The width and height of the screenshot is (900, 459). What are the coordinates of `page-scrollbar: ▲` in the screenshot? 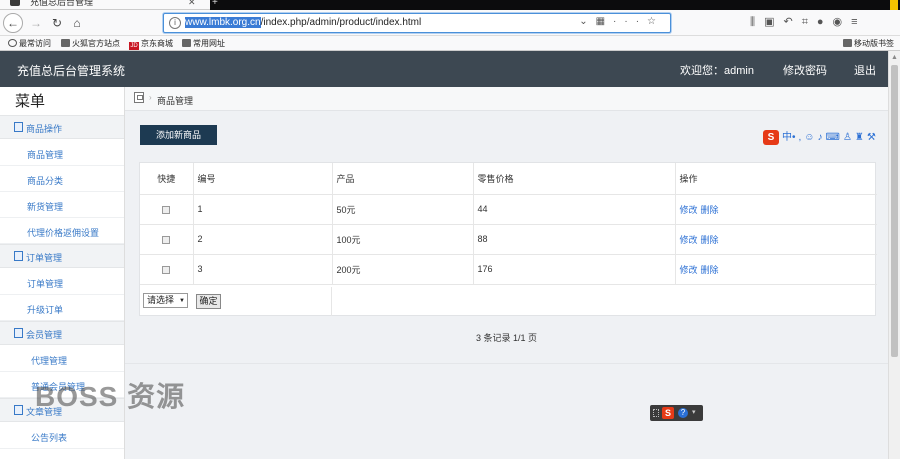 It's located at (894, 255).